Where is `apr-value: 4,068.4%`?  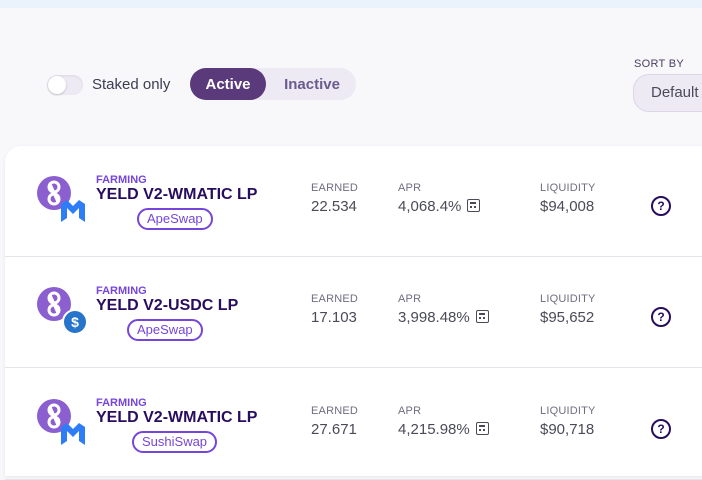 apr-value: 4,068.4% is located at coordinates (430, 206).